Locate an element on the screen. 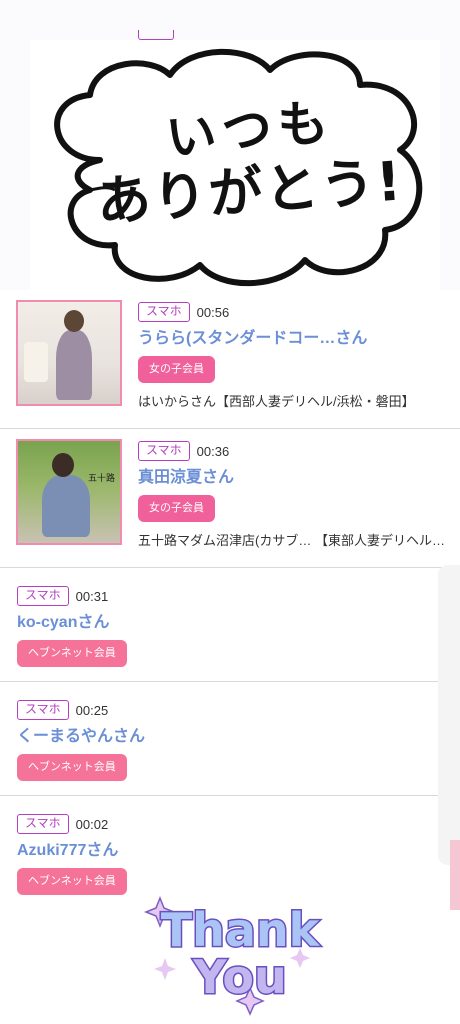  item-meta: スマホ 00:25 くーまるやんさん ヘブンネット会員 is located at coordinates (81, 740).